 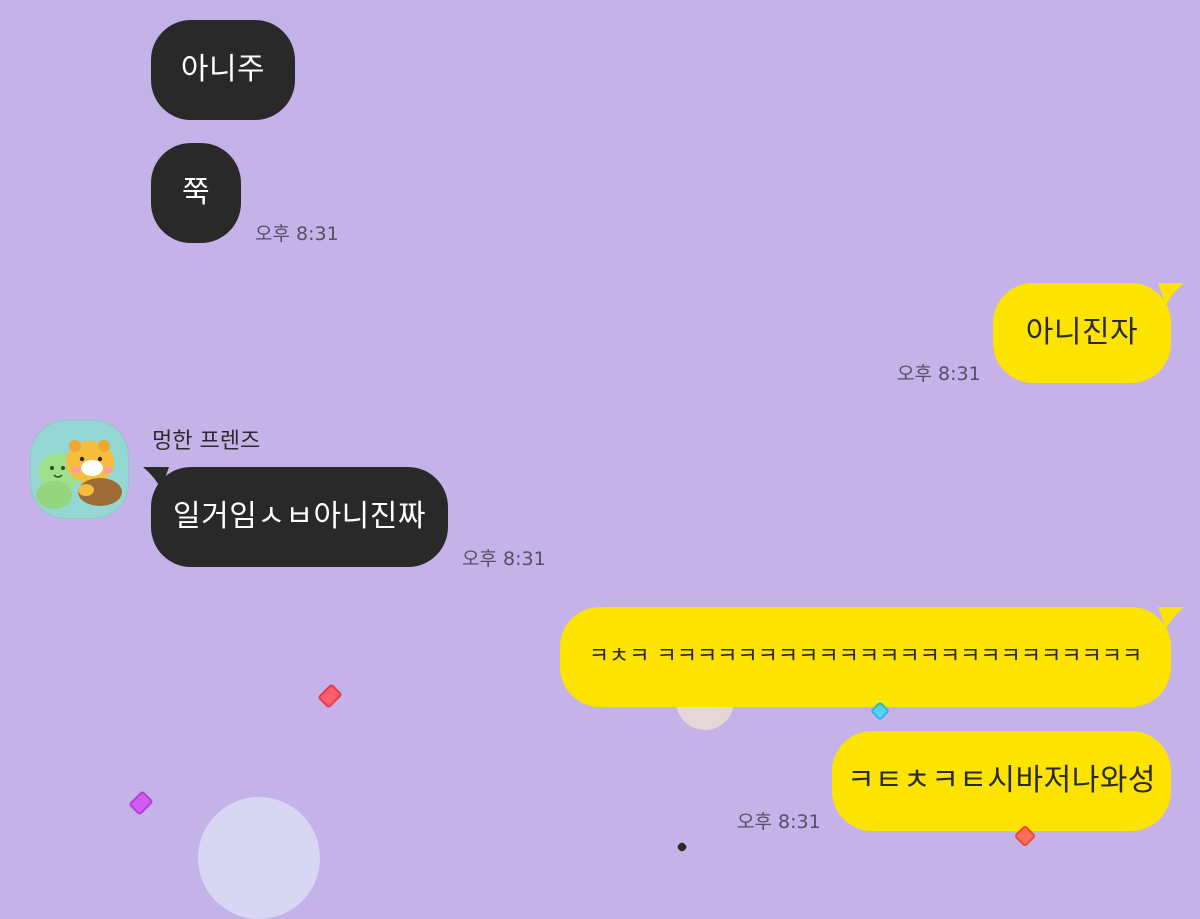 I want to click on message-bubble-sent: 아니진자, so click(x=1082, y=333).